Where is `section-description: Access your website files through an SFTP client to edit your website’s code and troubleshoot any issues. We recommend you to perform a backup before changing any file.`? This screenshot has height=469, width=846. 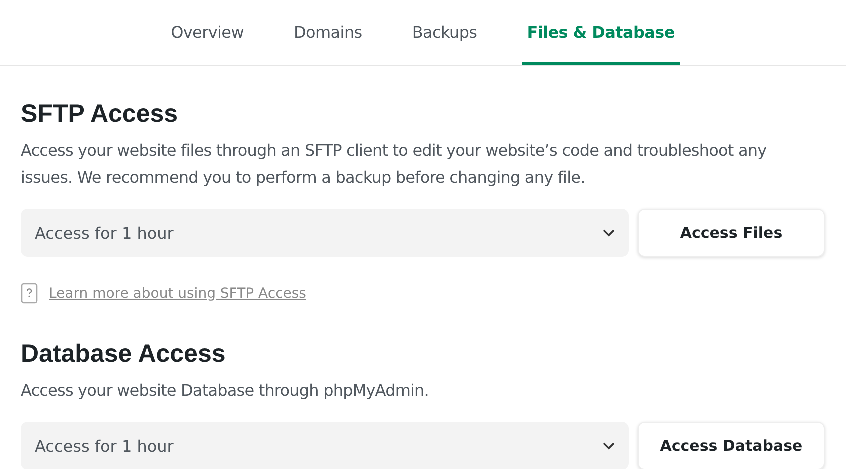 section-description: Access your website files through an SFTP client to edit your website’s code and troubleshoot any issues. We recommend you to perform a backup before changing any file. is located at coordinates (394, 164).